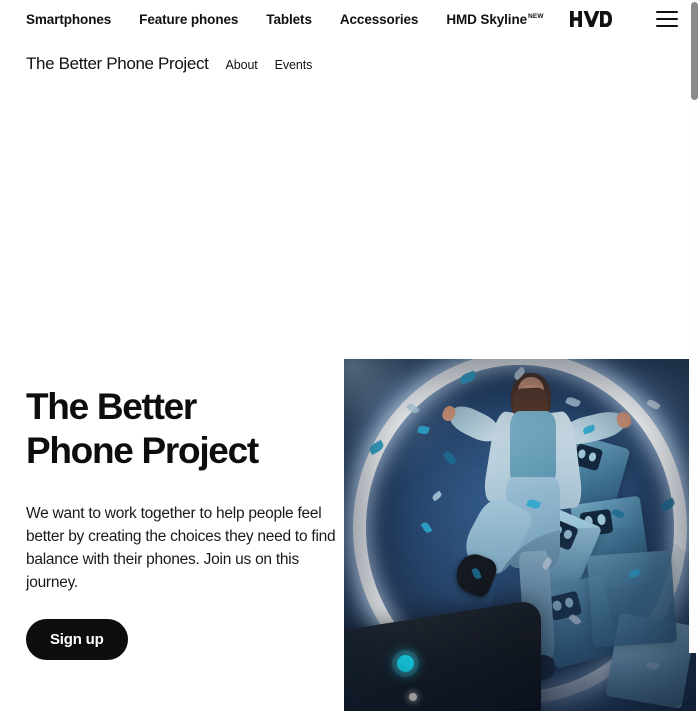 Image resolution: width=700 pixels, height=711 pixels. Describe the element at coordinates (694, 51) in the screenshot. I see `page-scrollbar-thumb` at that location.